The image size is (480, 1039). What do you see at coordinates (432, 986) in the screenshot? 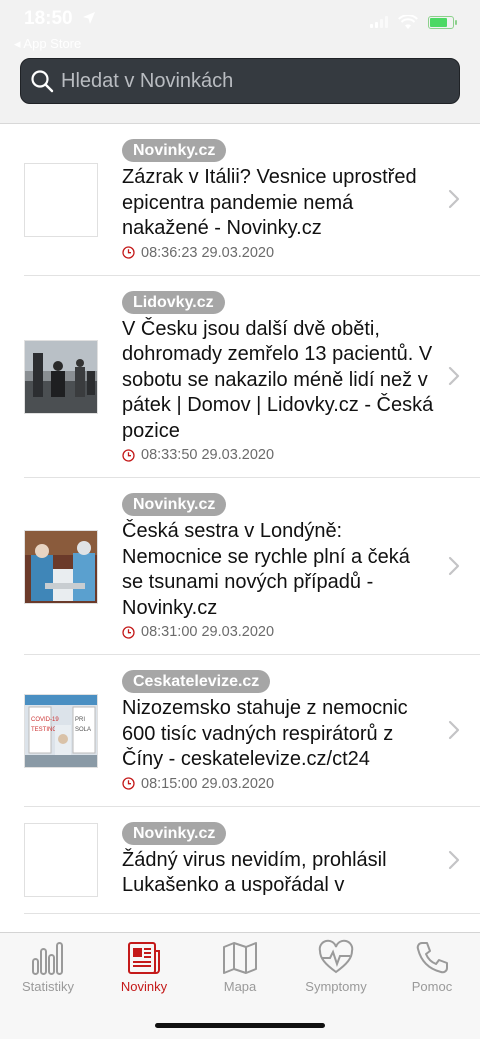
I see `tab-label: Pomoc` at bounding box center [432, 986].